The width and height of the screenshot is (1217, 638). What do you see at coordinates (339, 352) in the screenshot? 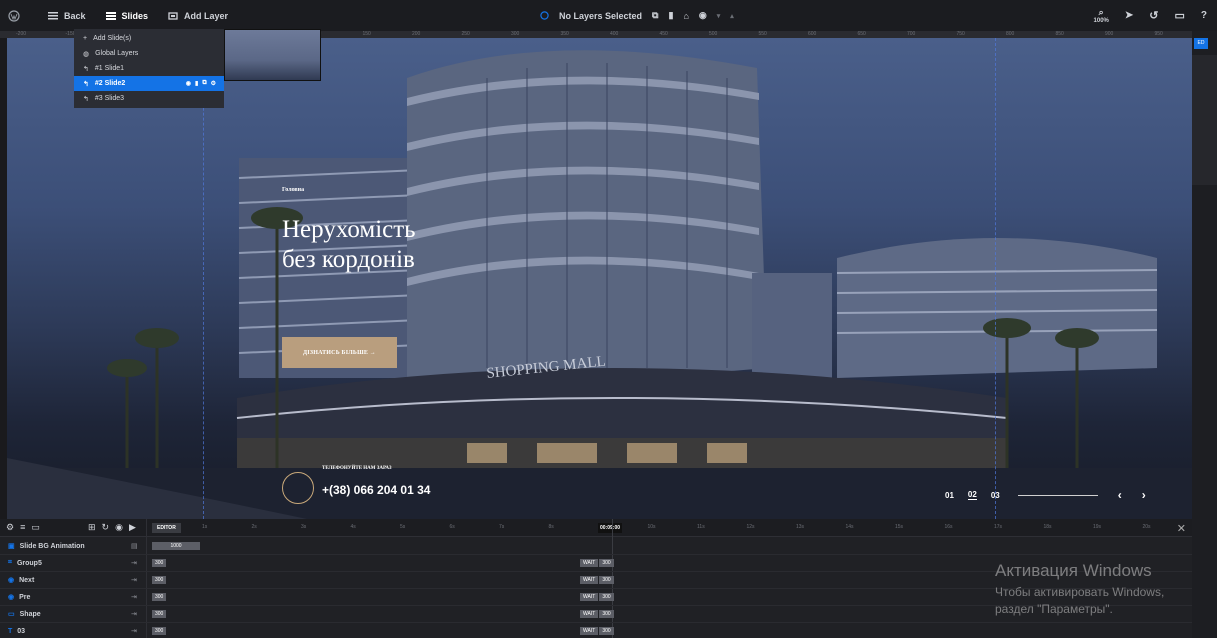
I see `learn-more-button: ДІЗНАТИСЬ БІЛЬШЕ →` at bounding box center [339, 352].